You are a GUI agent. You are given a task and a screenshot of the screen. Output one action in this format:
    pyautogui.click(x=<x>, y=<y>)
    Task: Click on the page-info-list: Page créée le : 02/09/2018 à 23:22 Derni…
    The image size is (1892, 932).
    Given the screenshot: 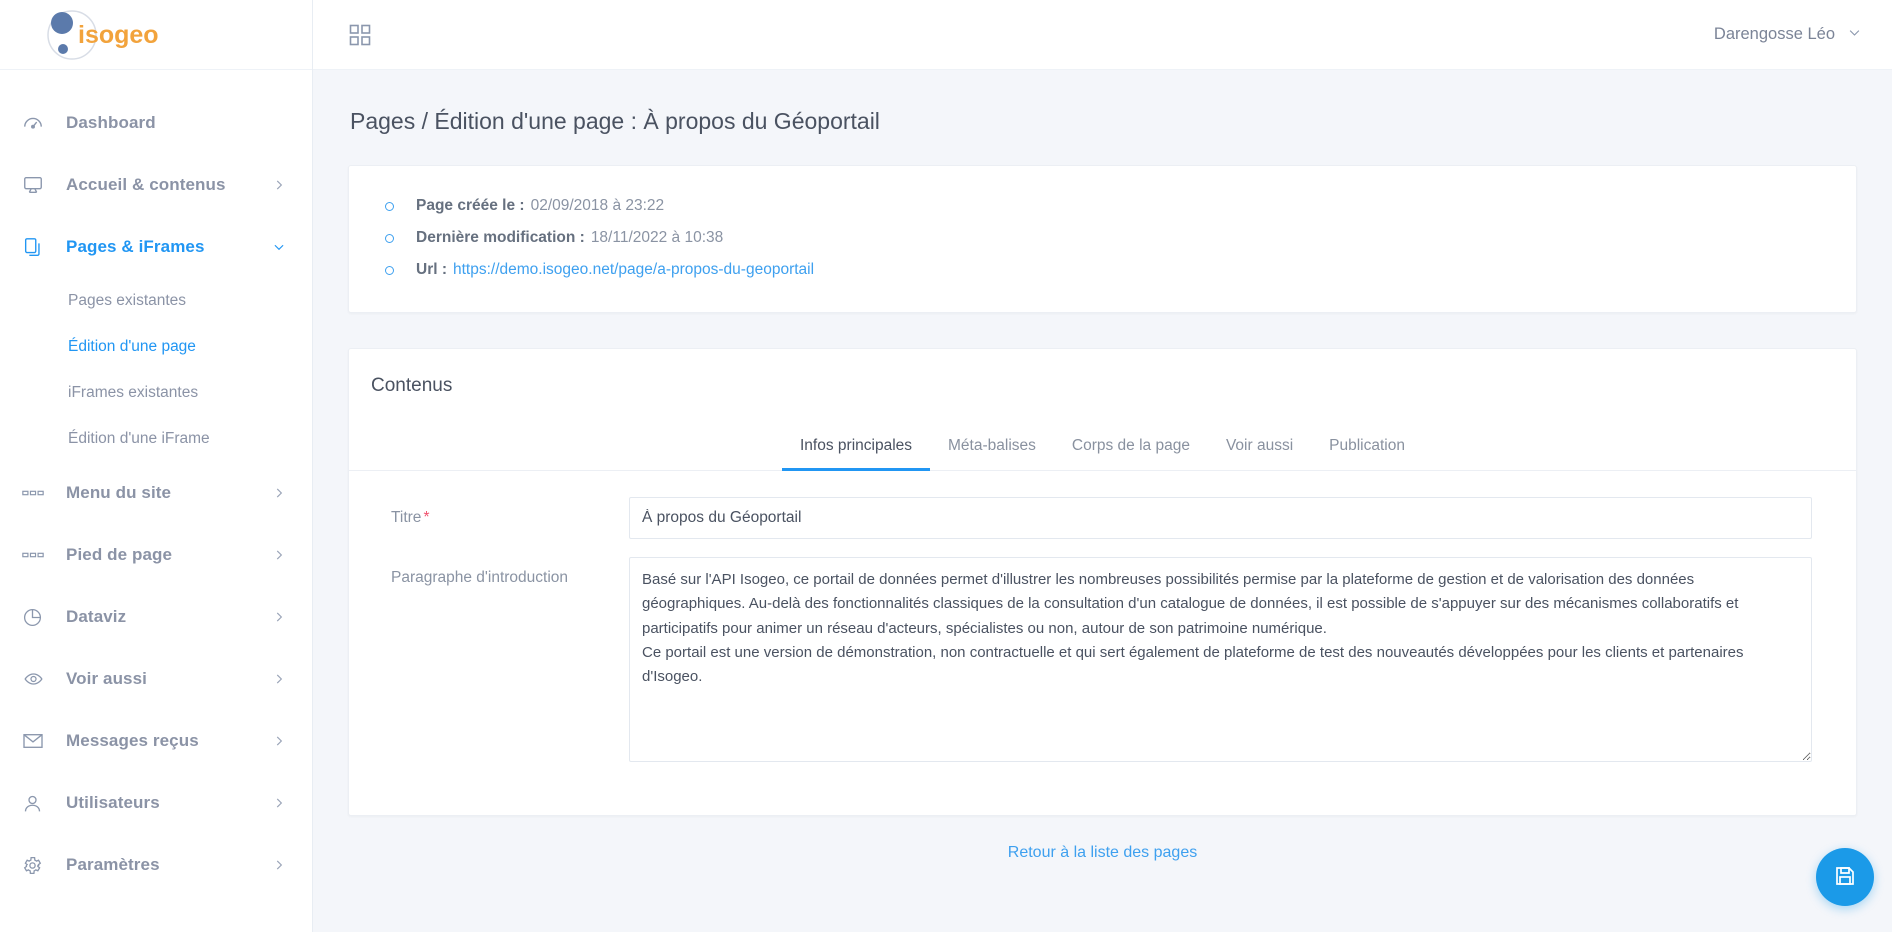 What is the action you would take?
    pyautogui.click(x=1102, y=238)
    